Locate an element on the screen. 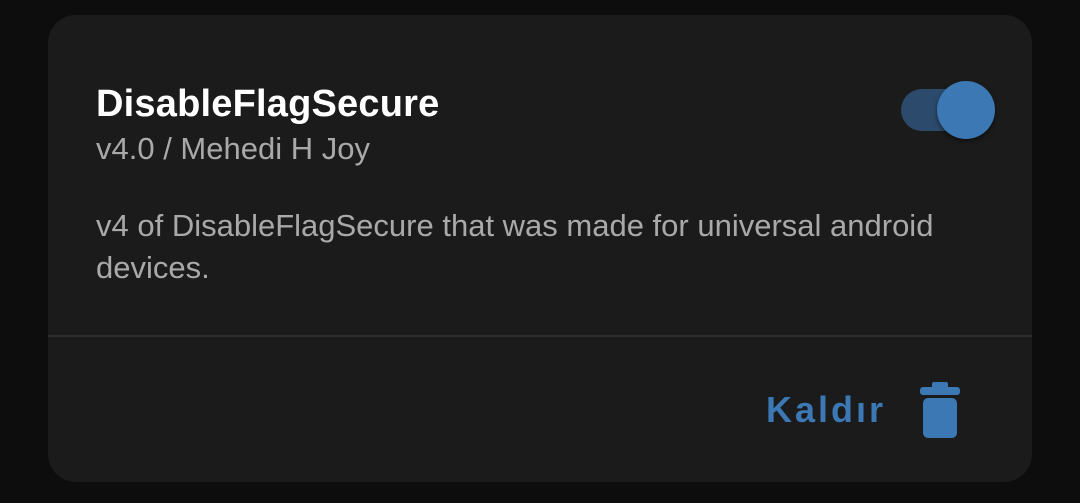 This screenshot has height=503, width=1080. remove-button: Kaldır is located at coordinates (863, 410).